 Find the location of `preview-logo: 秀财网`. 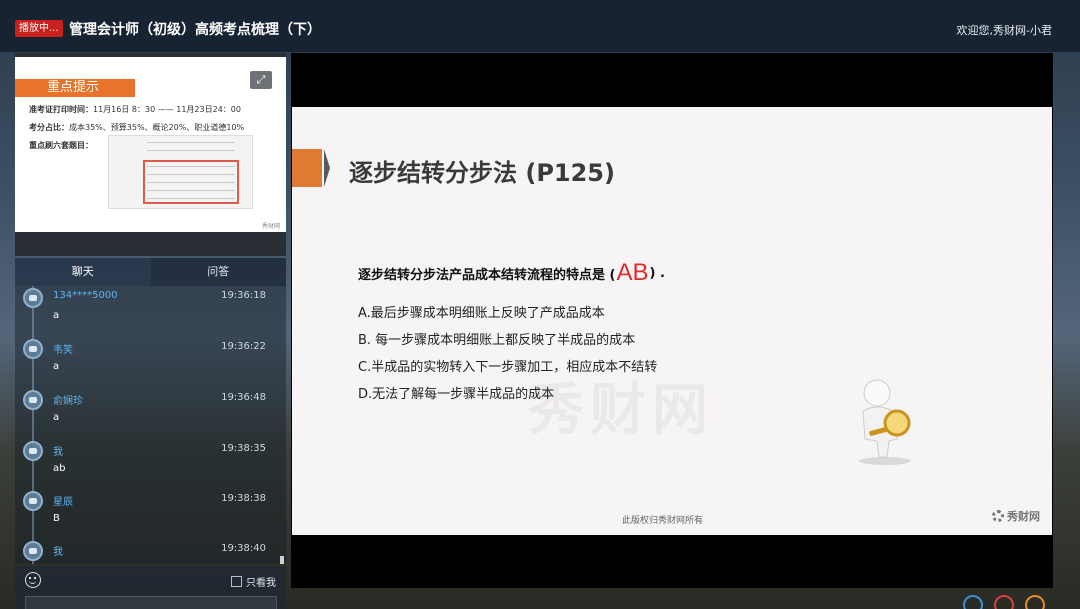

preview-logo: 秀财网 is located at coordinates (270, 226).